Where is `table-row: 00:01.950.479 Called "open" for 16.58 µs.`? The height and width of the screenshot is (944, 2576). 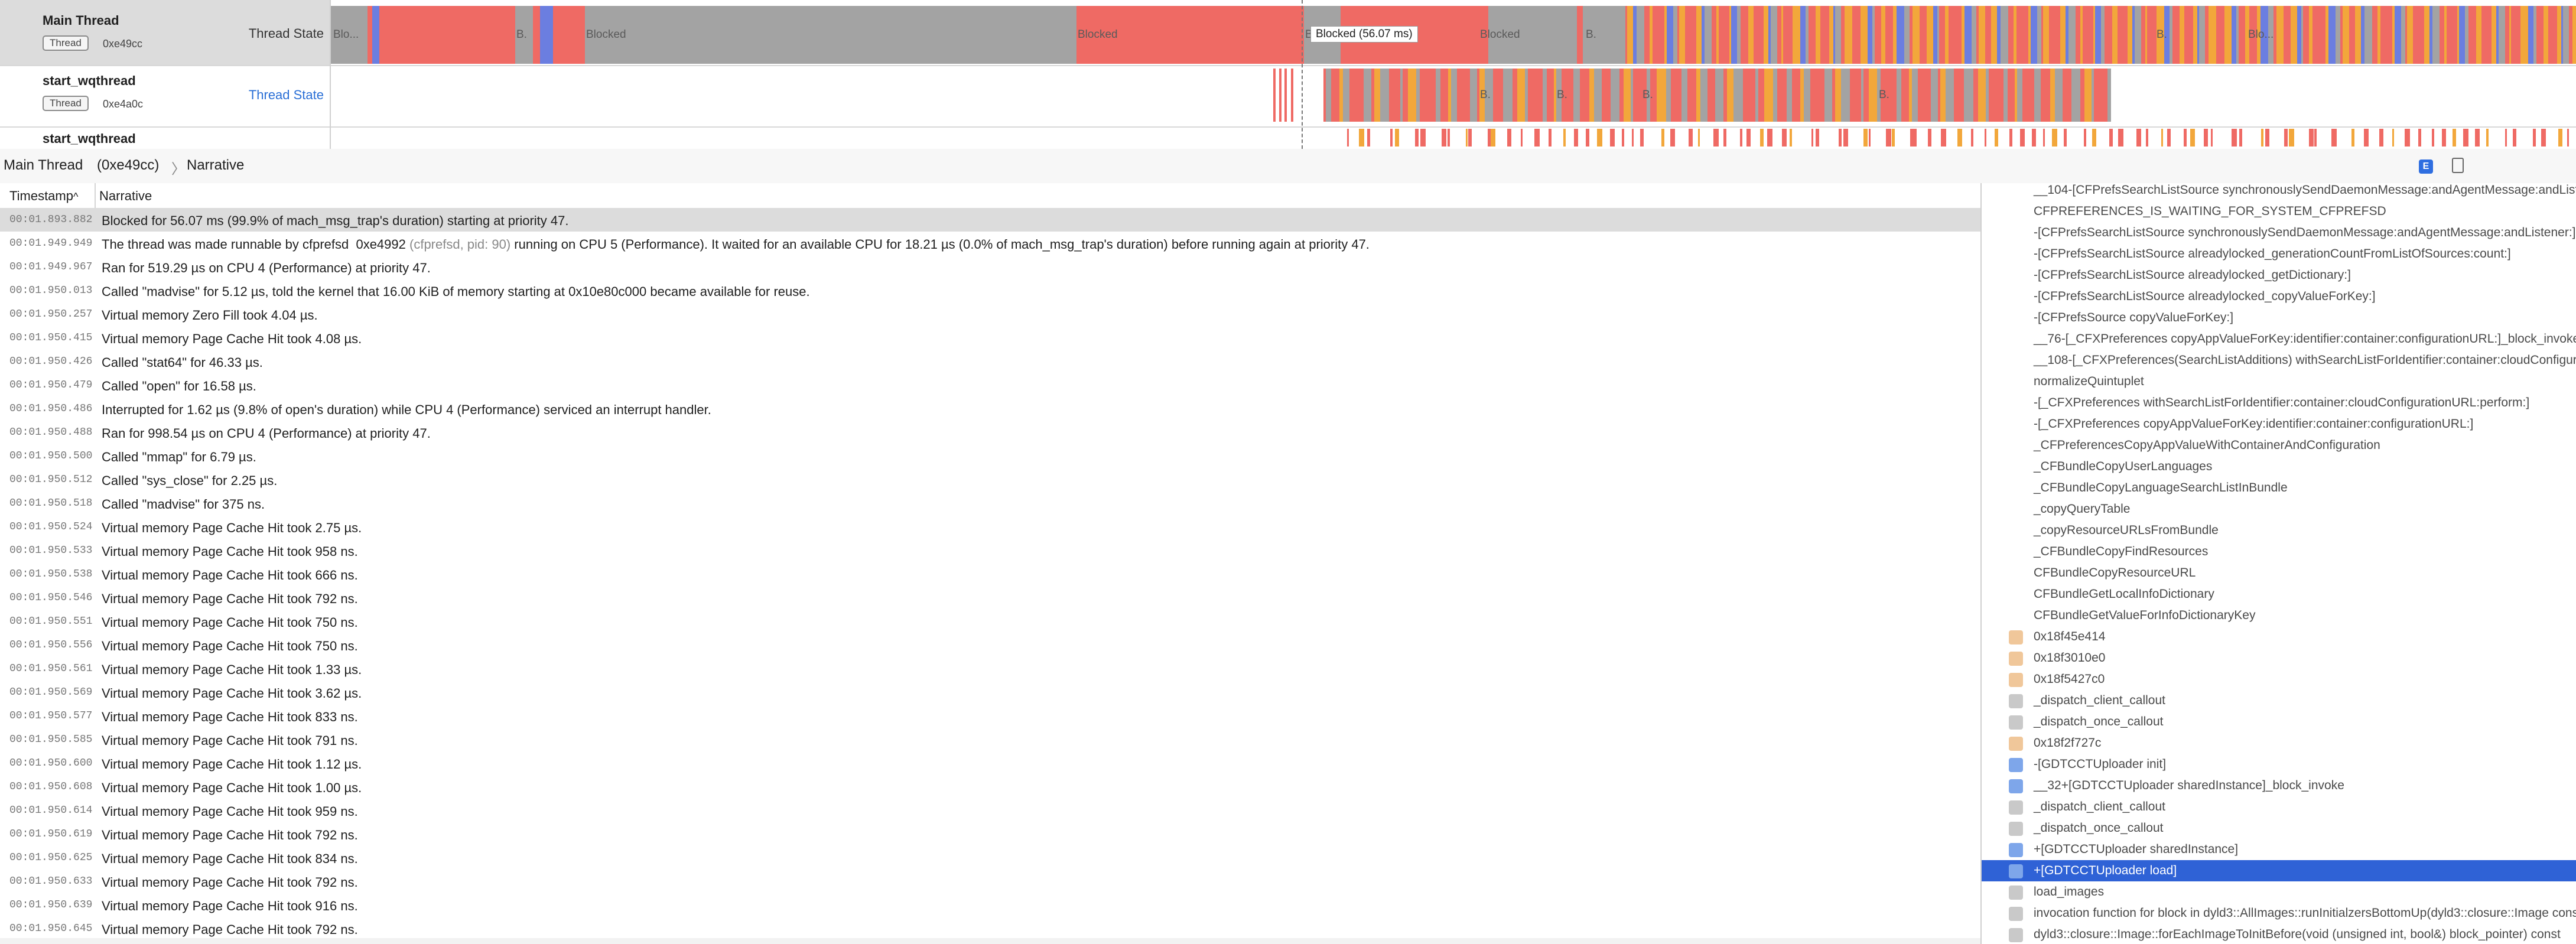 table-row: 00:01.950.479 Called "open" for 16.58 µs. is located at coordinates (990, 385).